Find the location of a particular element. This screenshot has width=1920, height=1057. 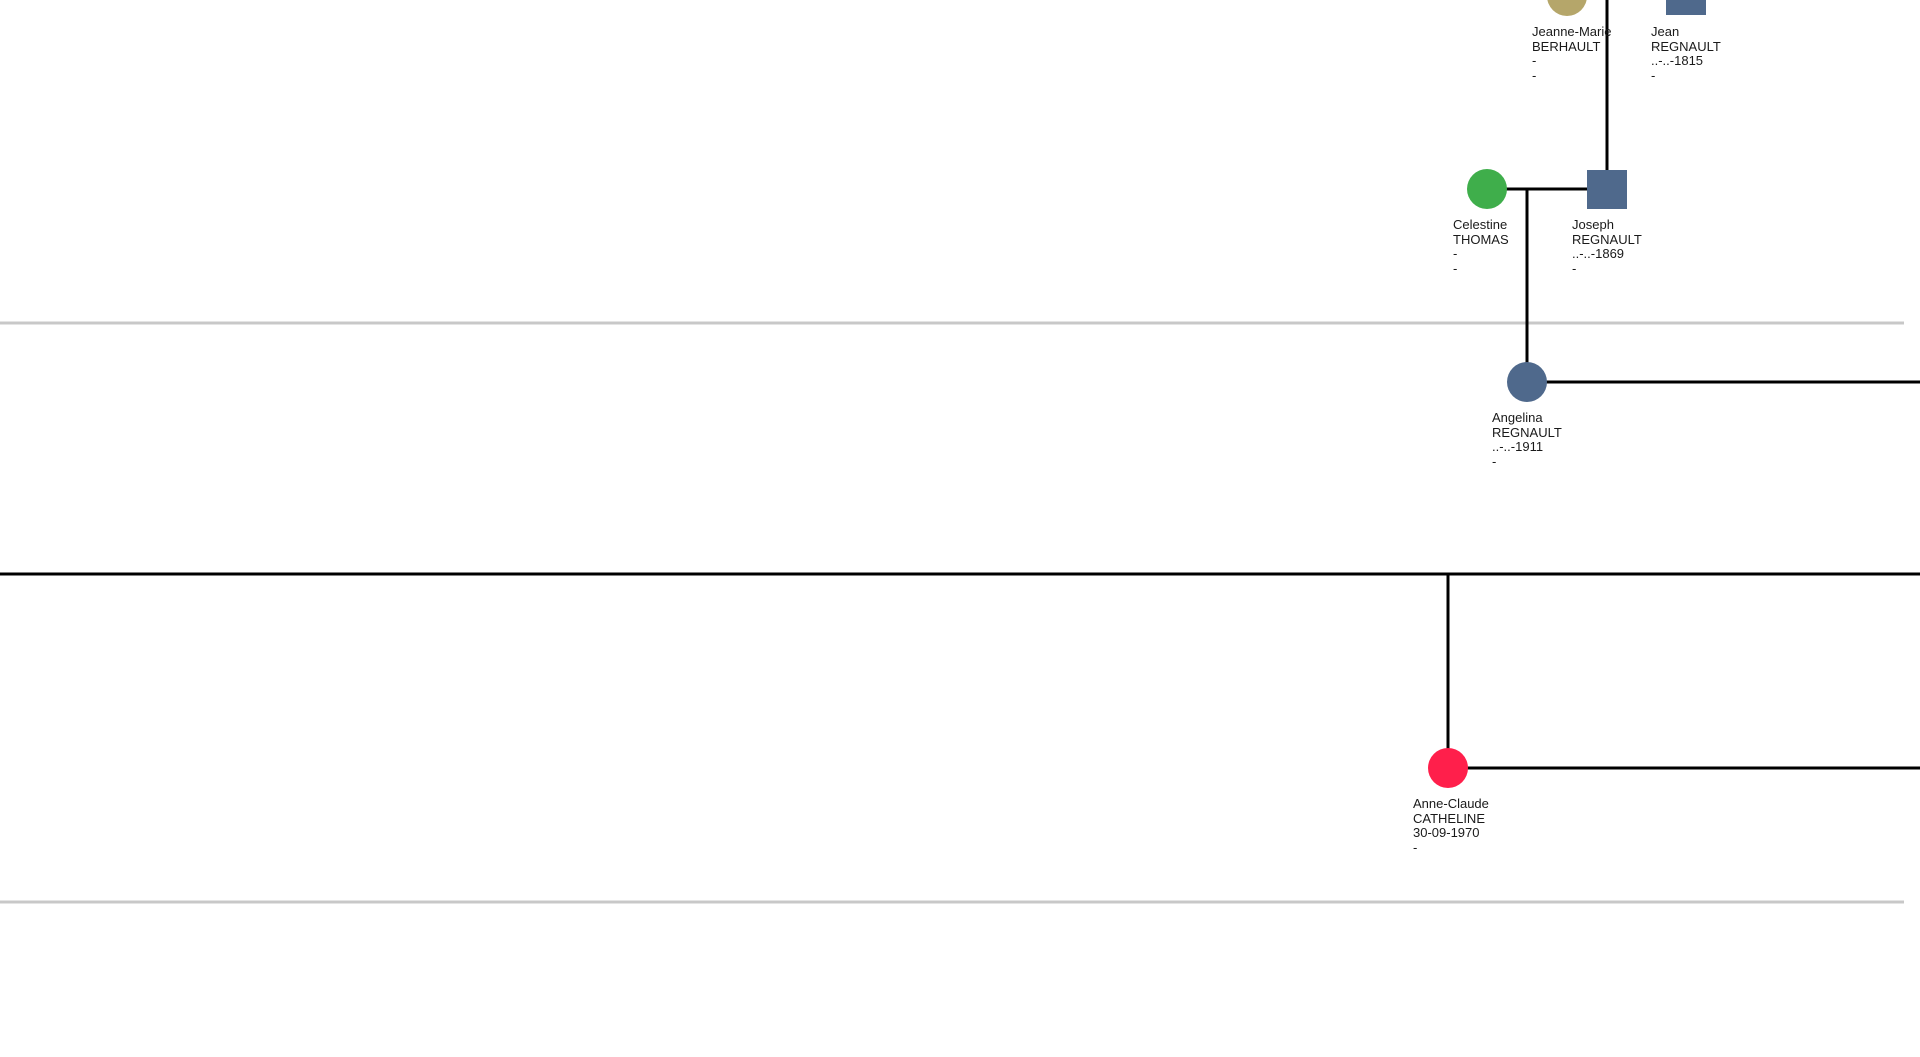

person-node-celestine-thomas is located at coordinates (1487, 189).